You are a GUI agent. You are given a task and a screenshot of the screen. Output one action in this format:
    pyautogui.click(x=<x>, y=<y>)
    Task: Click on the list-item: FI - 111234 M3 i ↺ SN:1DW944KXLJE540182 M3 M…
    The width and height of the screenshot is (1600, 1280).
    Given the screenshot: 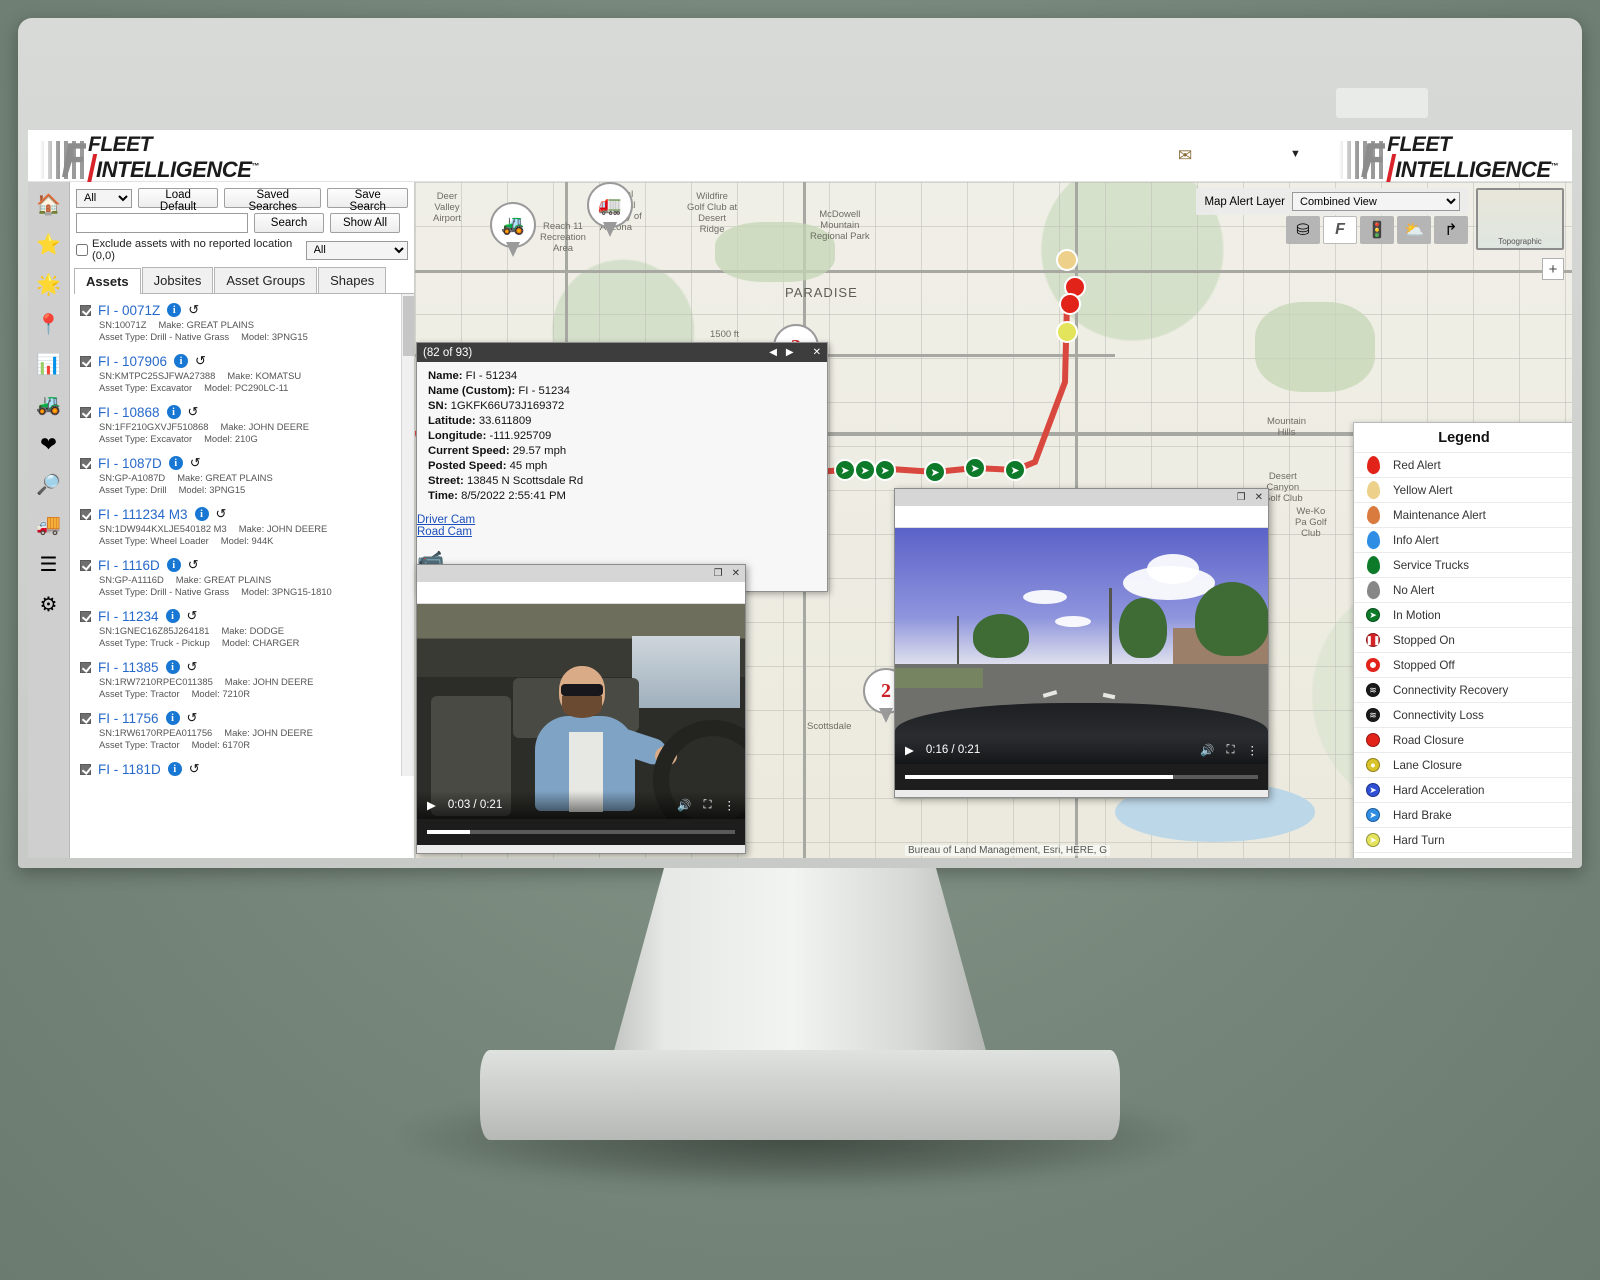 What is the action you would take?
    pyautogui.click(x=247, y=526)
    